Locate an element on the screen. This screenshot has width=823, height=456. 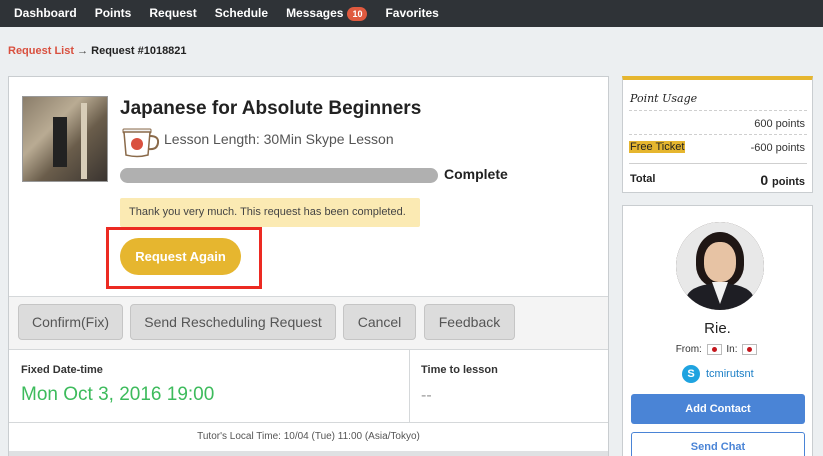
total-value: 0 points is located at coordinates (782, 180).